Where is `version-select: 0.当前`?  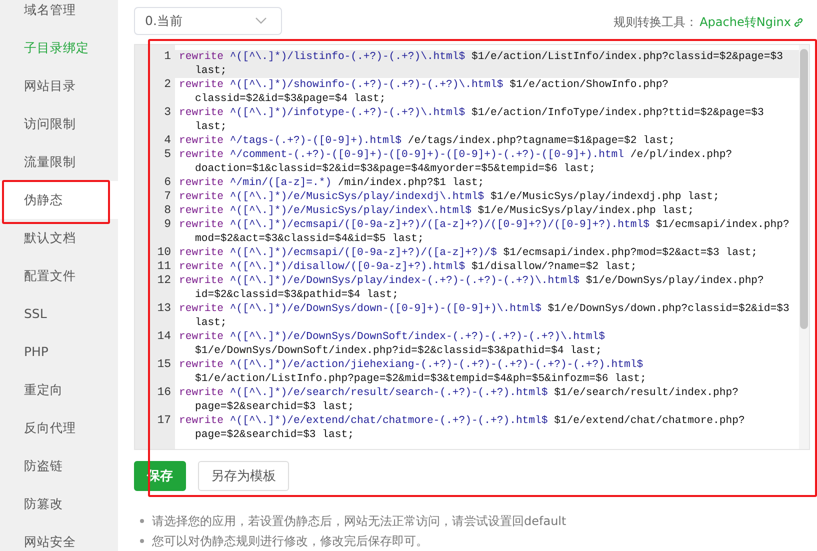
version-select: 0.当前 is located at coordinates (208, 21).